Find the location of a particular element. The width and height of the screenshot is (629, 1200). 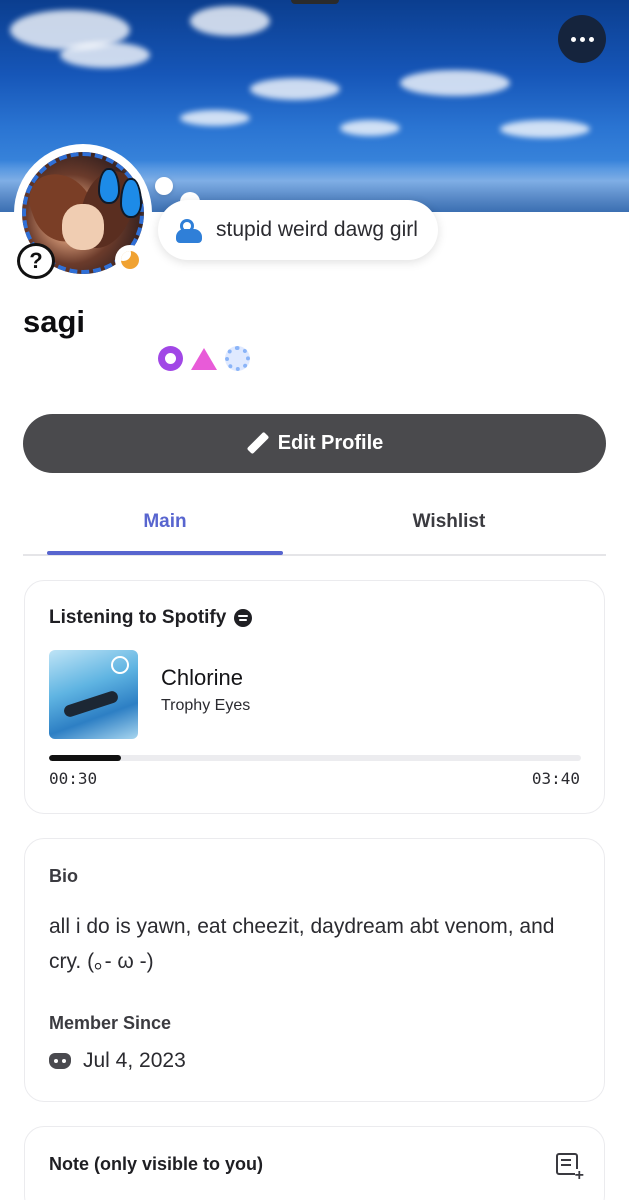

album-art is located at coordinates (93, 694).